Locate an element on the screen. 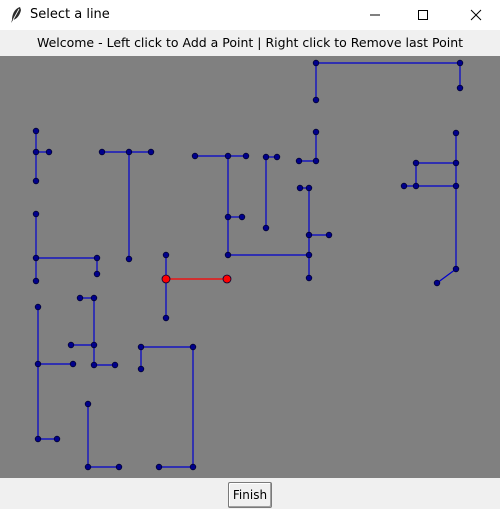 The image size is (500, 509). minimize-icon is located at coordinates (375, 15).